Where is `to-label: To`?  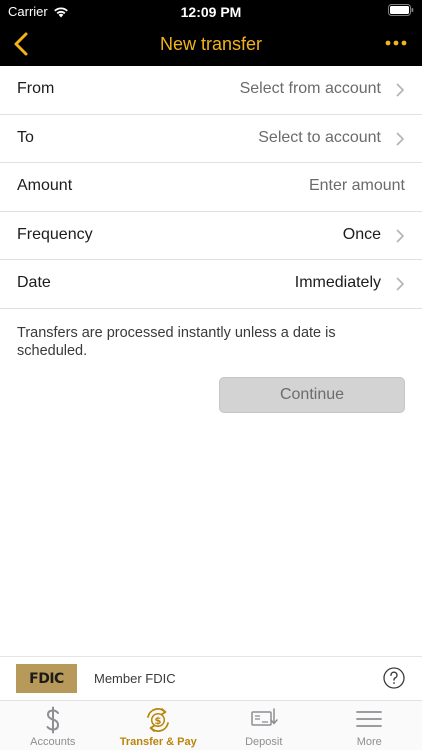 to-label: To is located at coordinates (25, 137).